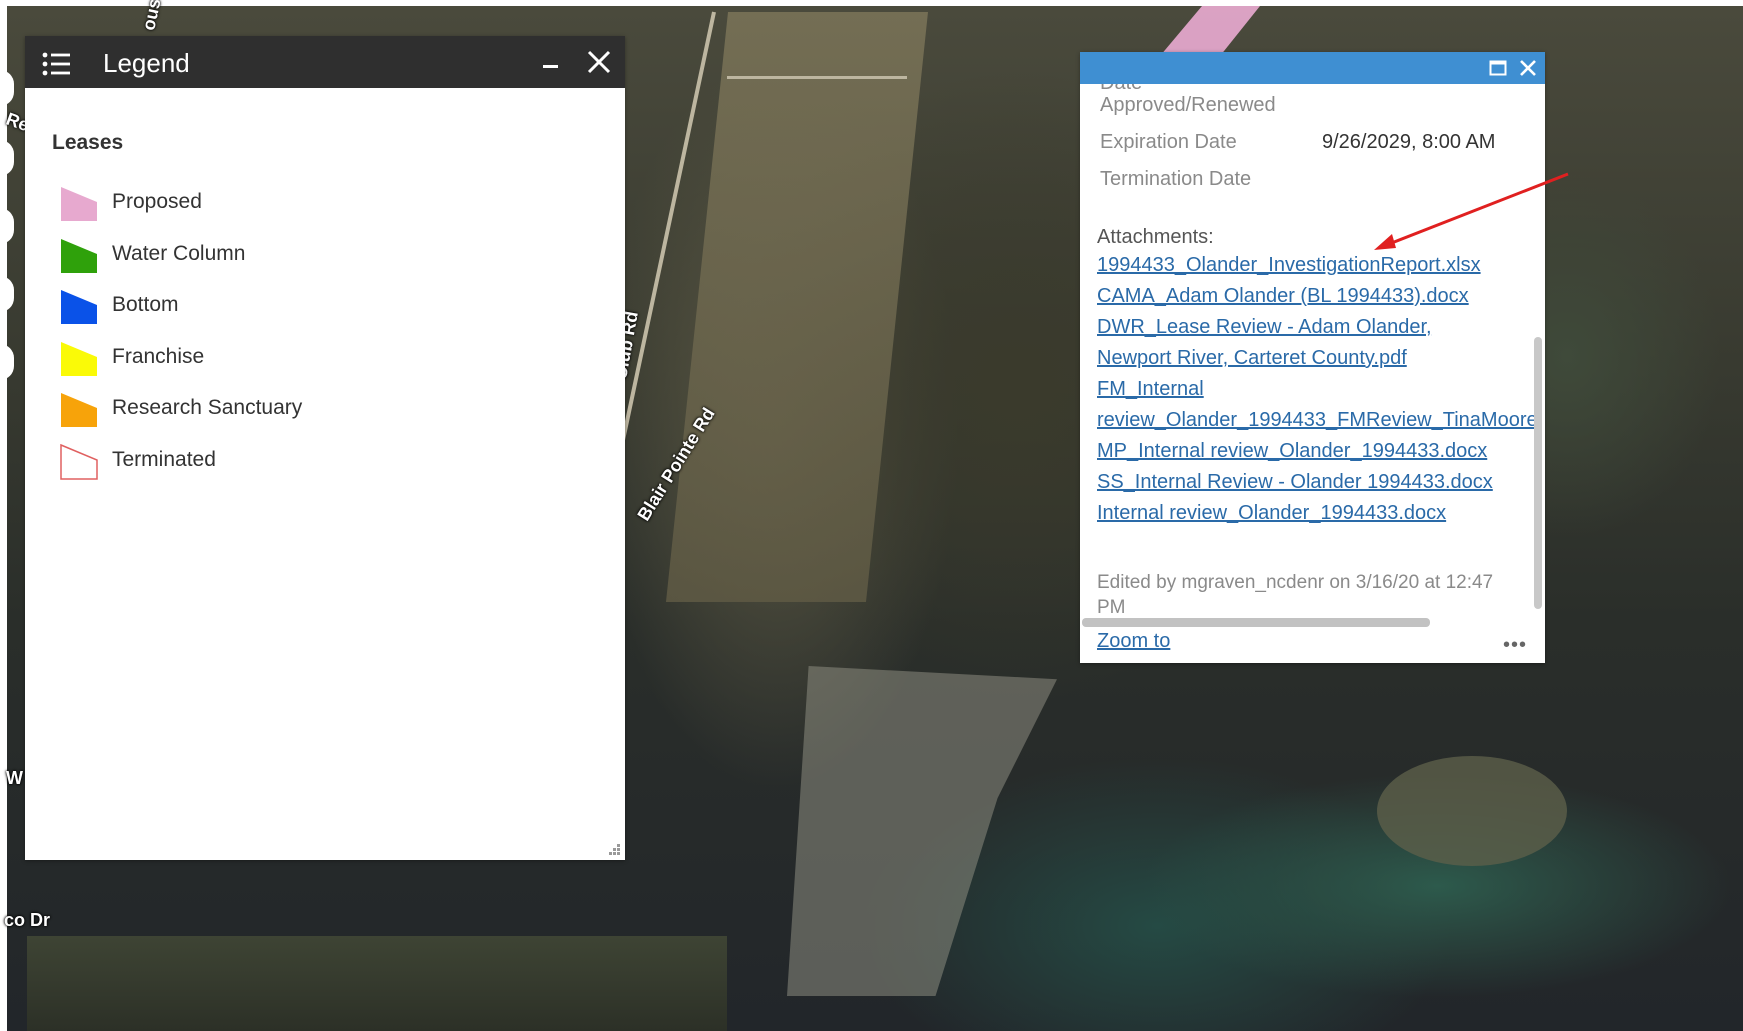 The height and width of the screenshot is (1031, 1743). Describe the element at coordinates (56, 64) in the screenshot. I see `legend-list-icon` at that location.